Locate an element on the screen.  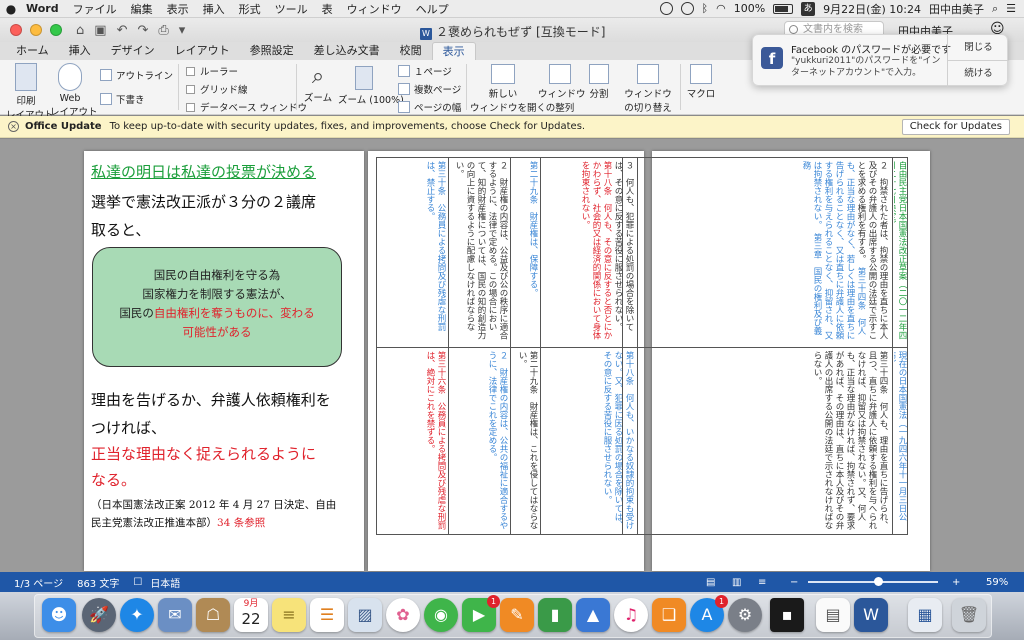
spotlight-icon: ⌕ is located at coordinates (995, 9).